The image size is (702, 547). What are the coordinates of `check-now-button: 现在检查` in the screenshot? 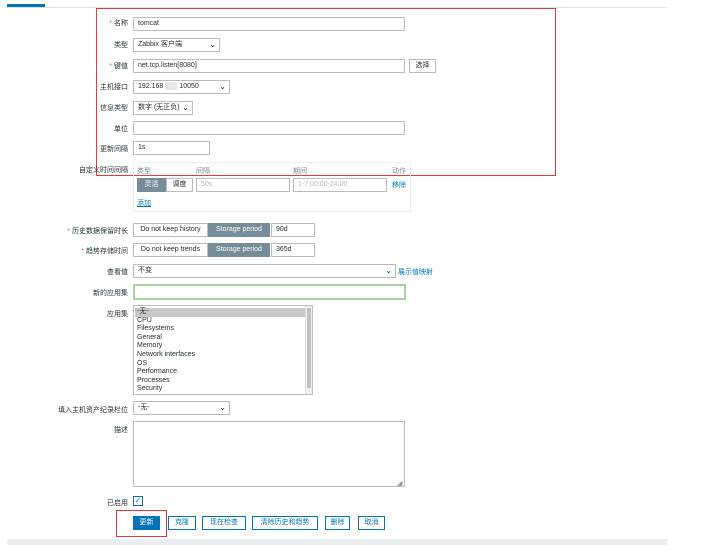 It's located at (224, 523).